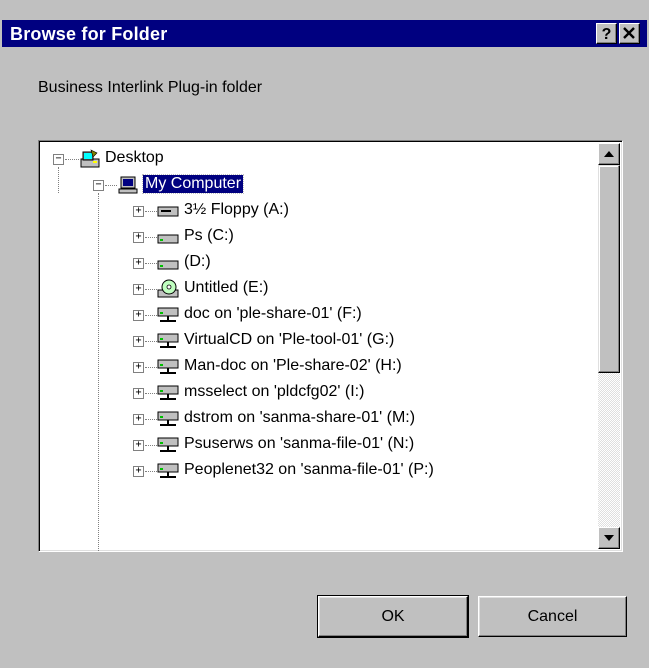 The height and width of the screenshot is (668, 649). Describe the element at coordinates (293, 365) in the screenshot. I see `tree-item-label: Man-doc on 'Ple-share-02' (H:)` at that location.